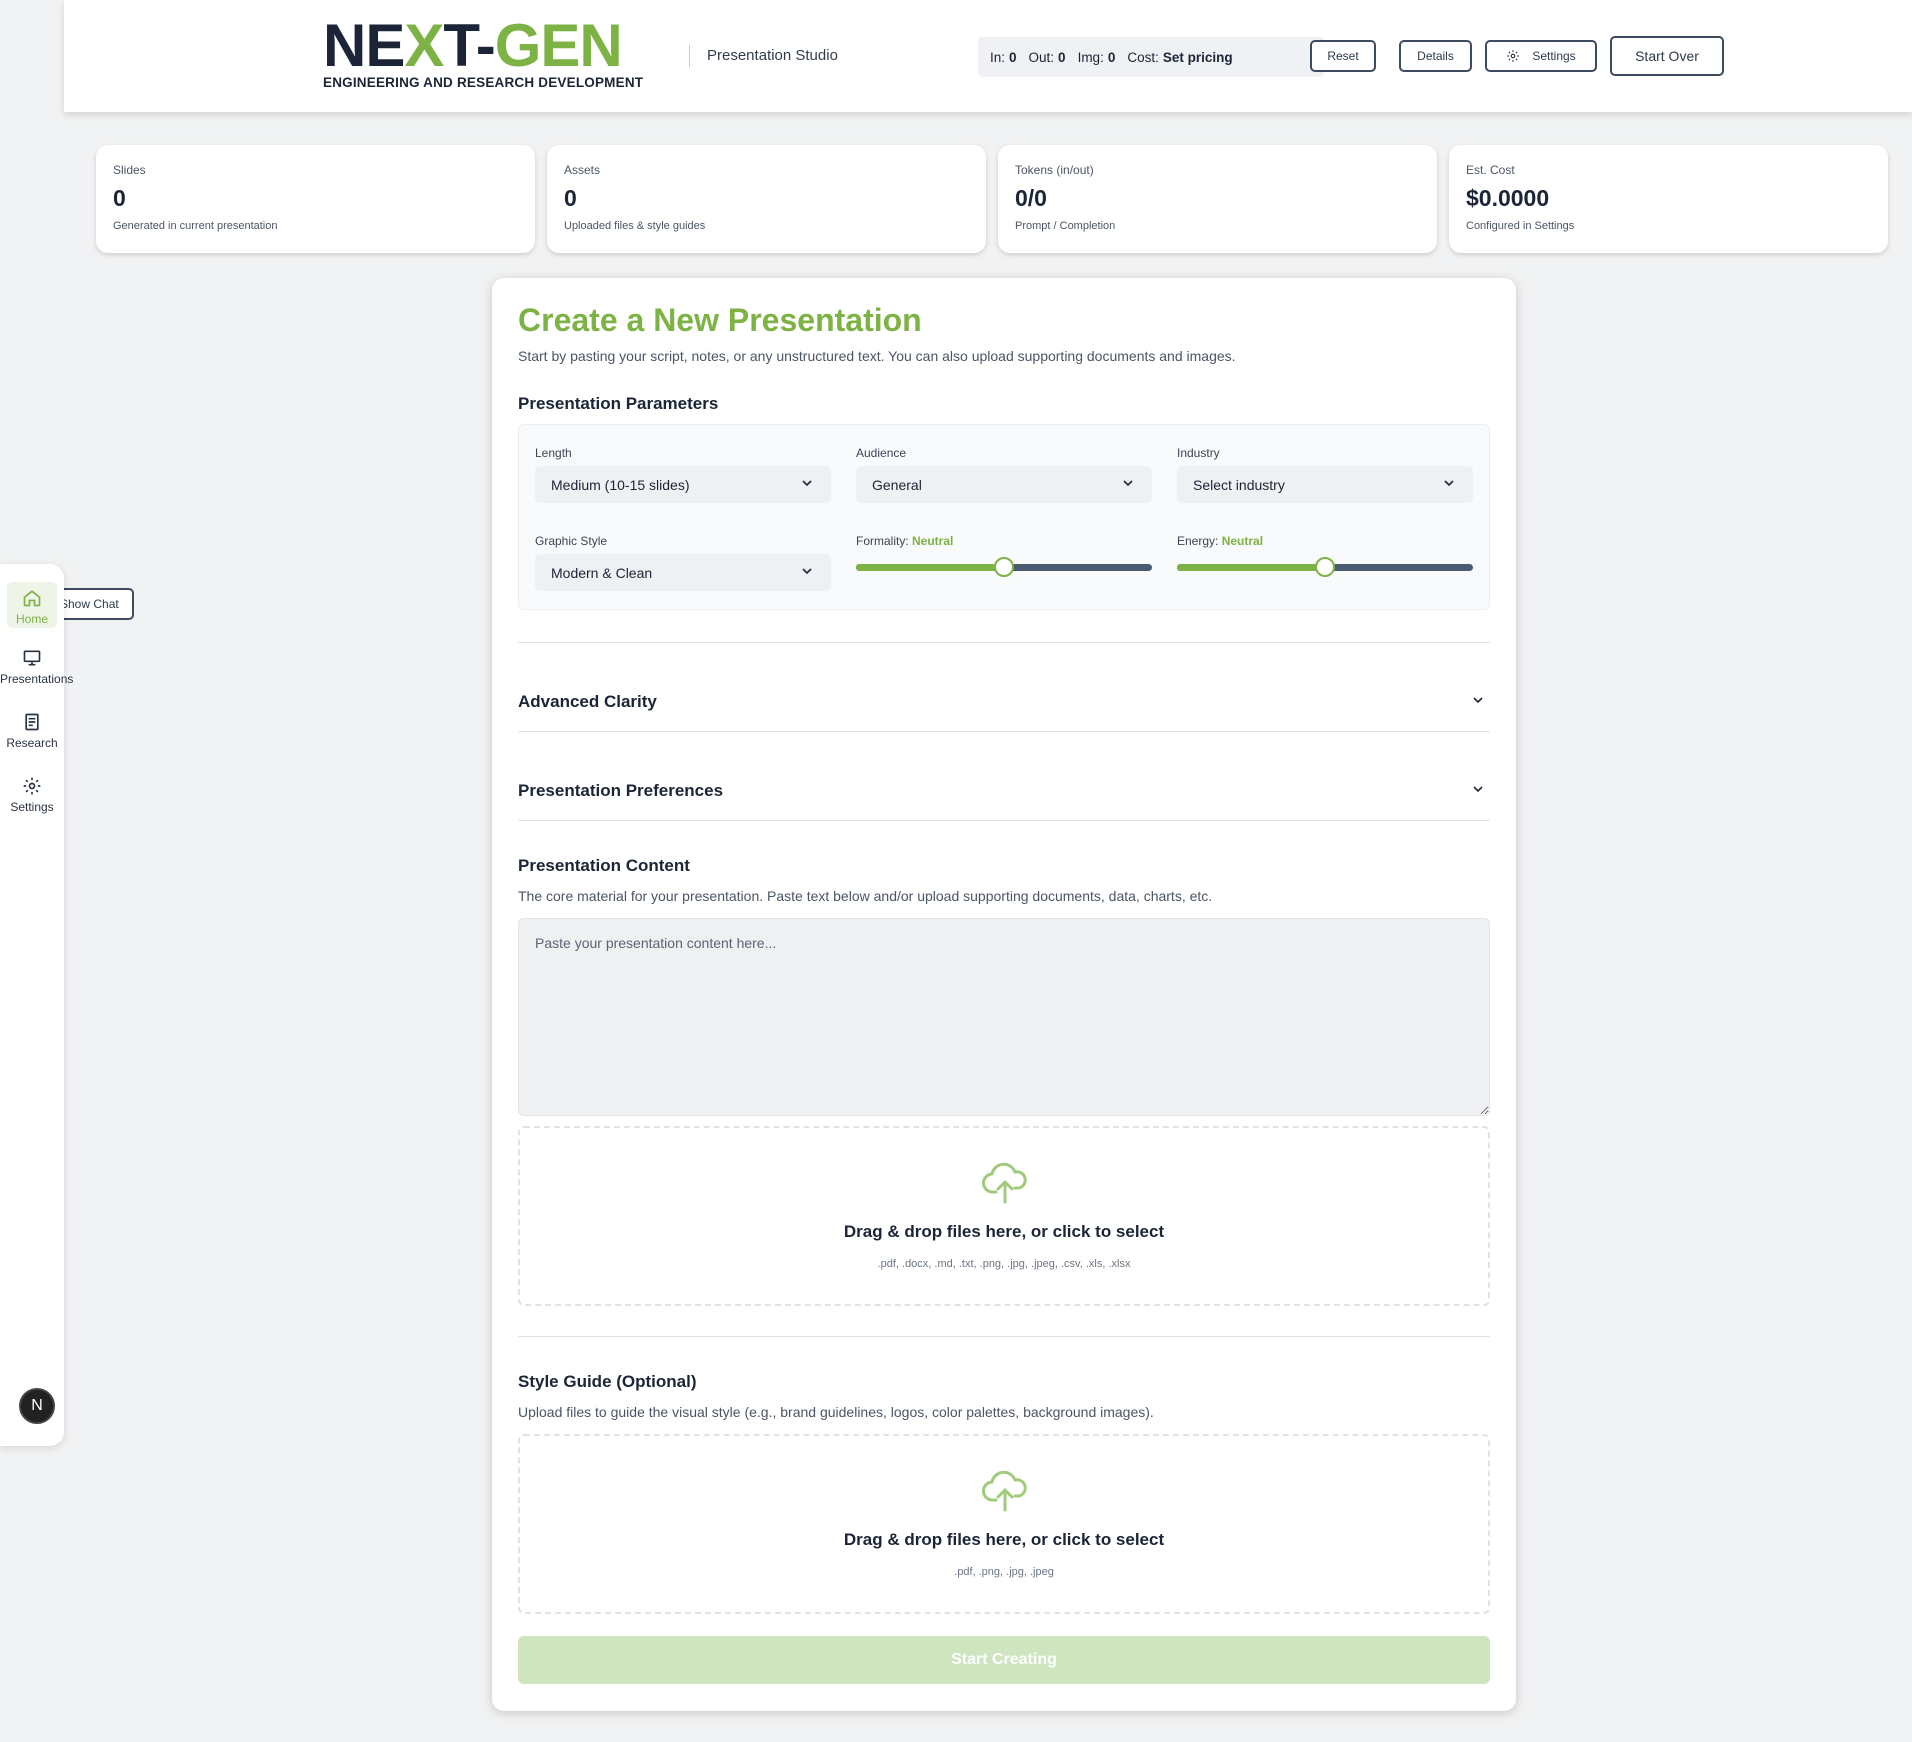 The height and width of the screenshot is (1742, 1912). I want to click on logo-part-t: T-, so click(469, 45).